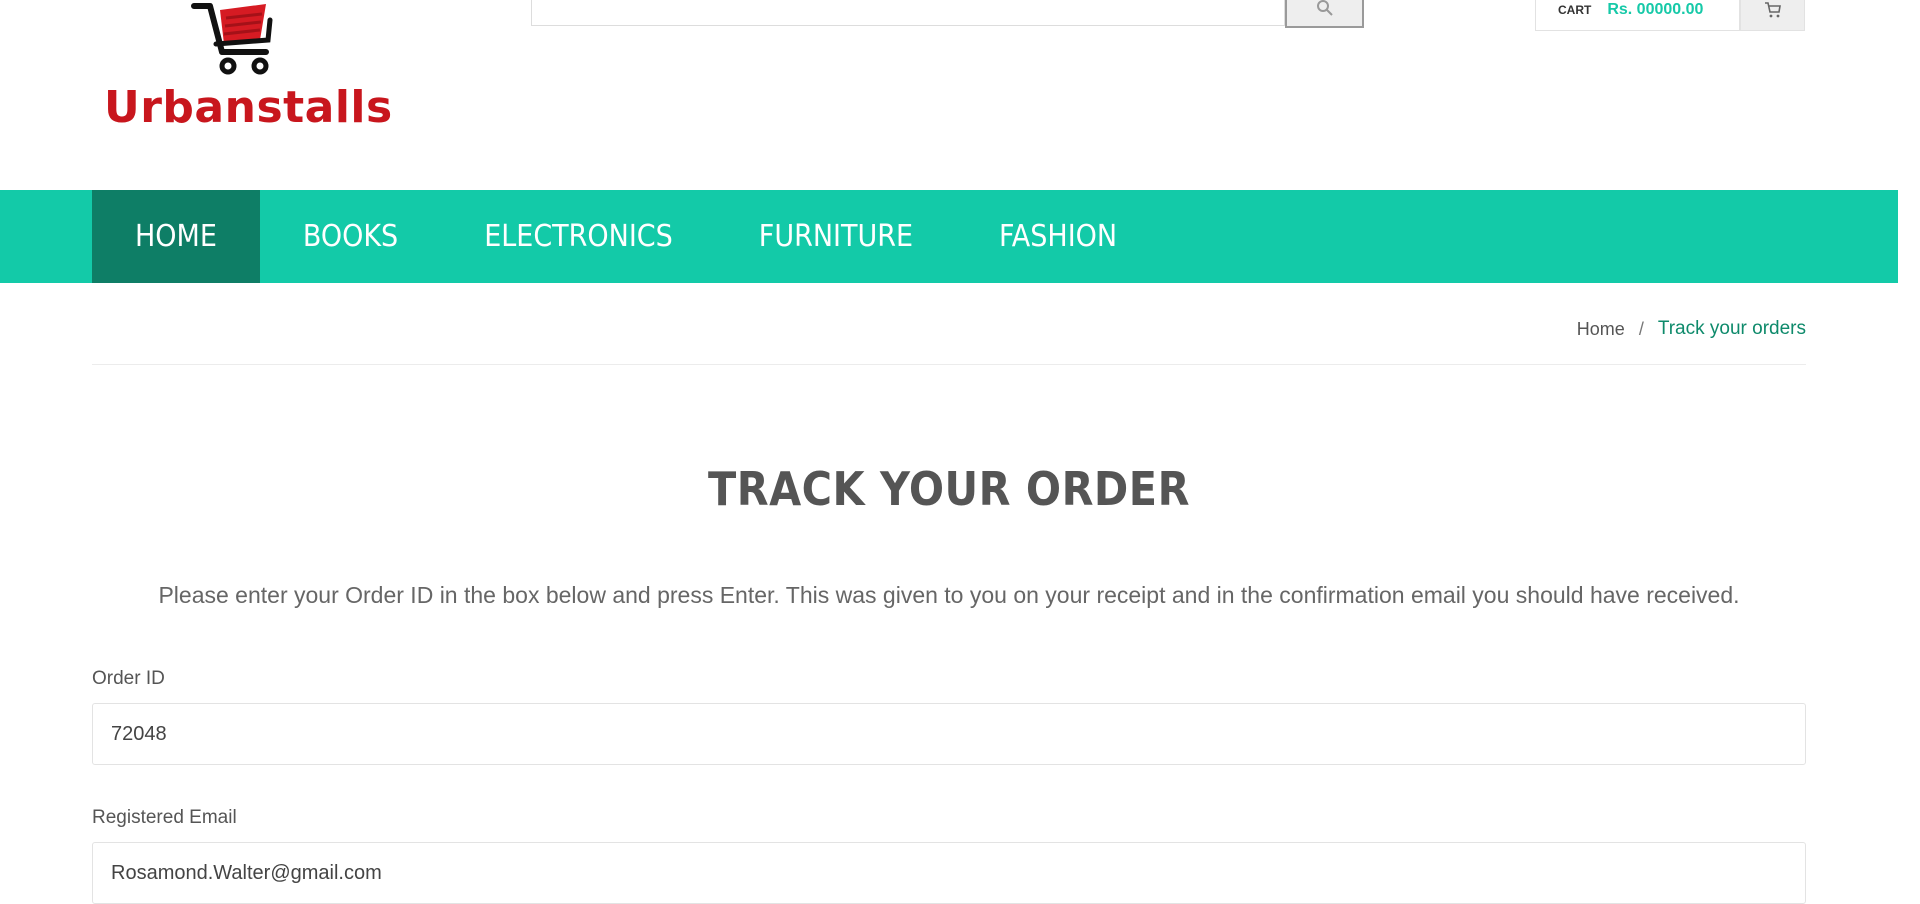 Image resolution: width=1920 pixels, height=904 pixels. Describe the element at coordinates (1655, 9) in the screenshot. I see `cart-total: Rs. 00000.00` at that location.